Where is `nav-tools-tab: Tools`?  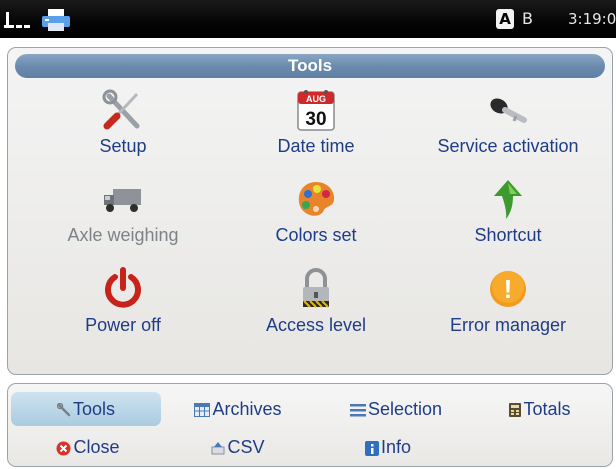 nav-tools-tab: Tools is located at coordinates (86, 409).